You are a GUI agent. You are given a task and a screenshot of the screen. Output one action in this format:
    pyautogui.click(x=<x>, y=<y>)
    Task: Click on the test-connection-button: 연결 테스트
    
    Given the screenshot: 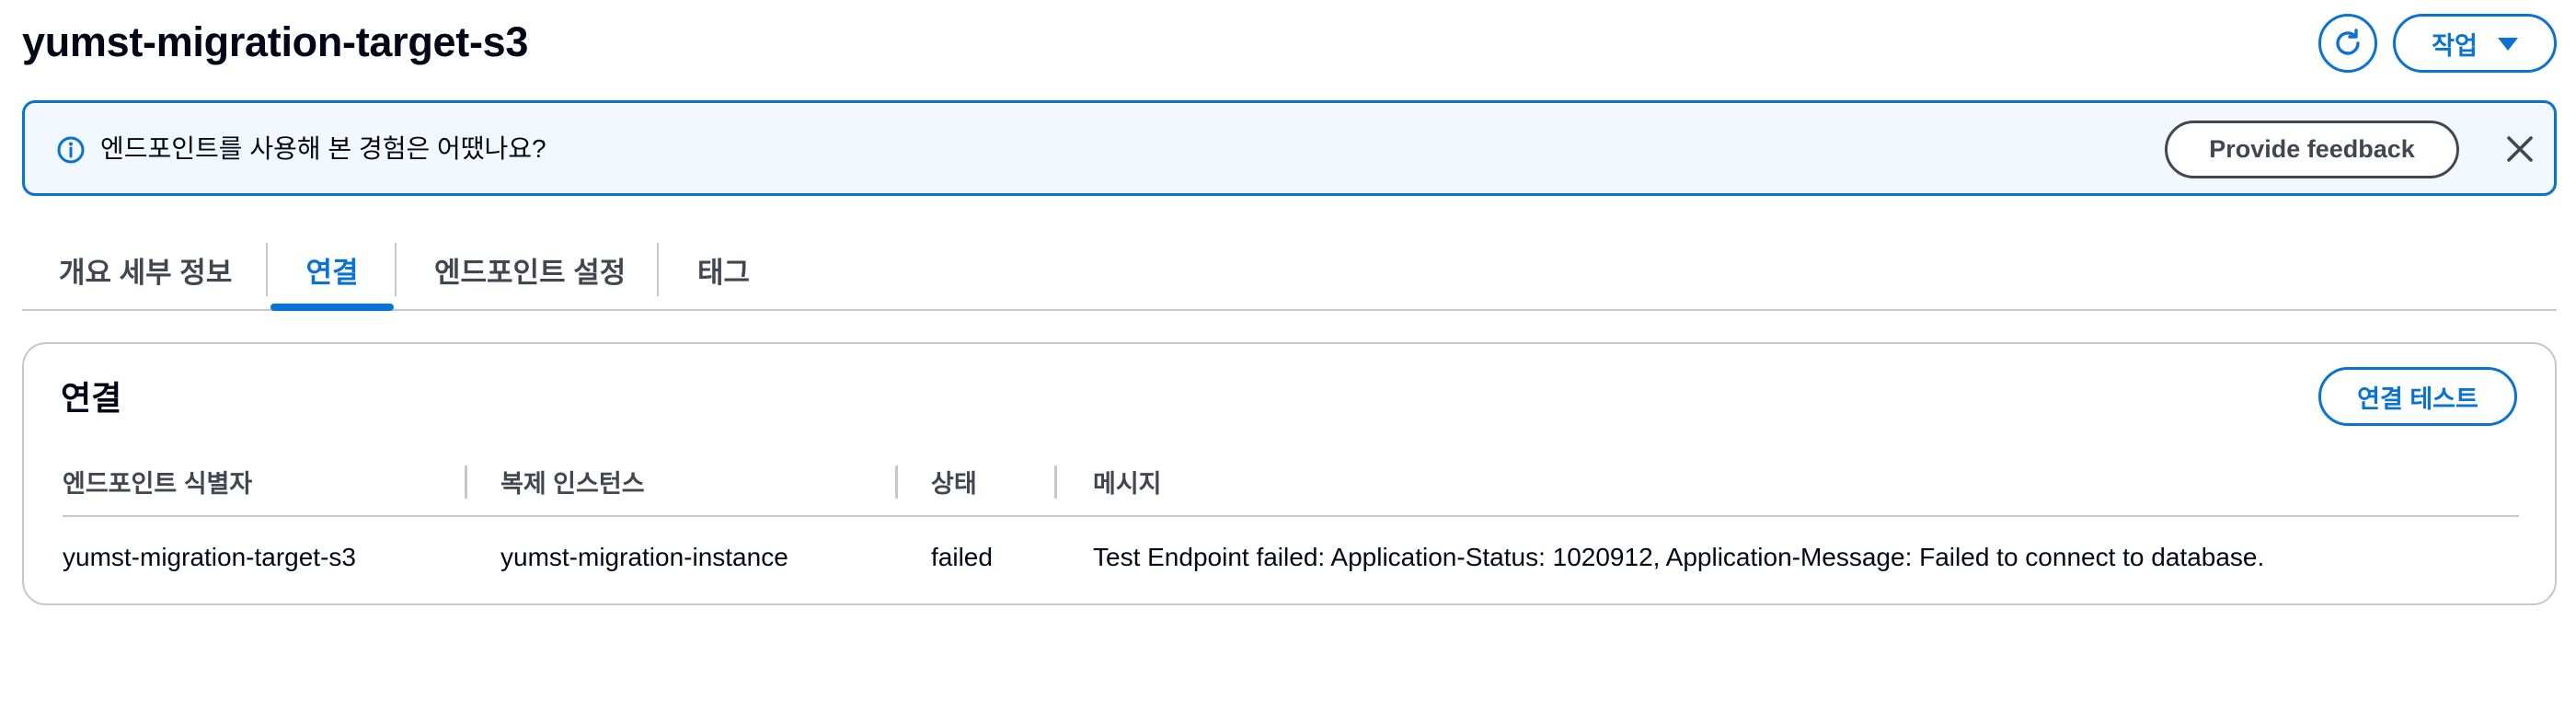 What is the action you would take?
    pyautogui.click(x=2417, y=396)
    